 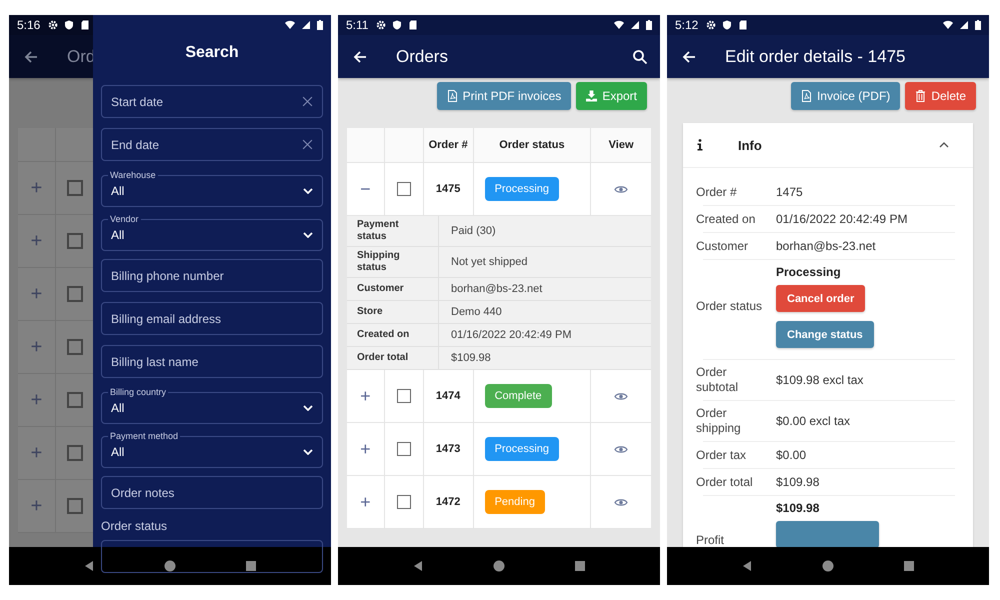 I want to click on select-field: Warehouse All, so click(x=212, y=189).